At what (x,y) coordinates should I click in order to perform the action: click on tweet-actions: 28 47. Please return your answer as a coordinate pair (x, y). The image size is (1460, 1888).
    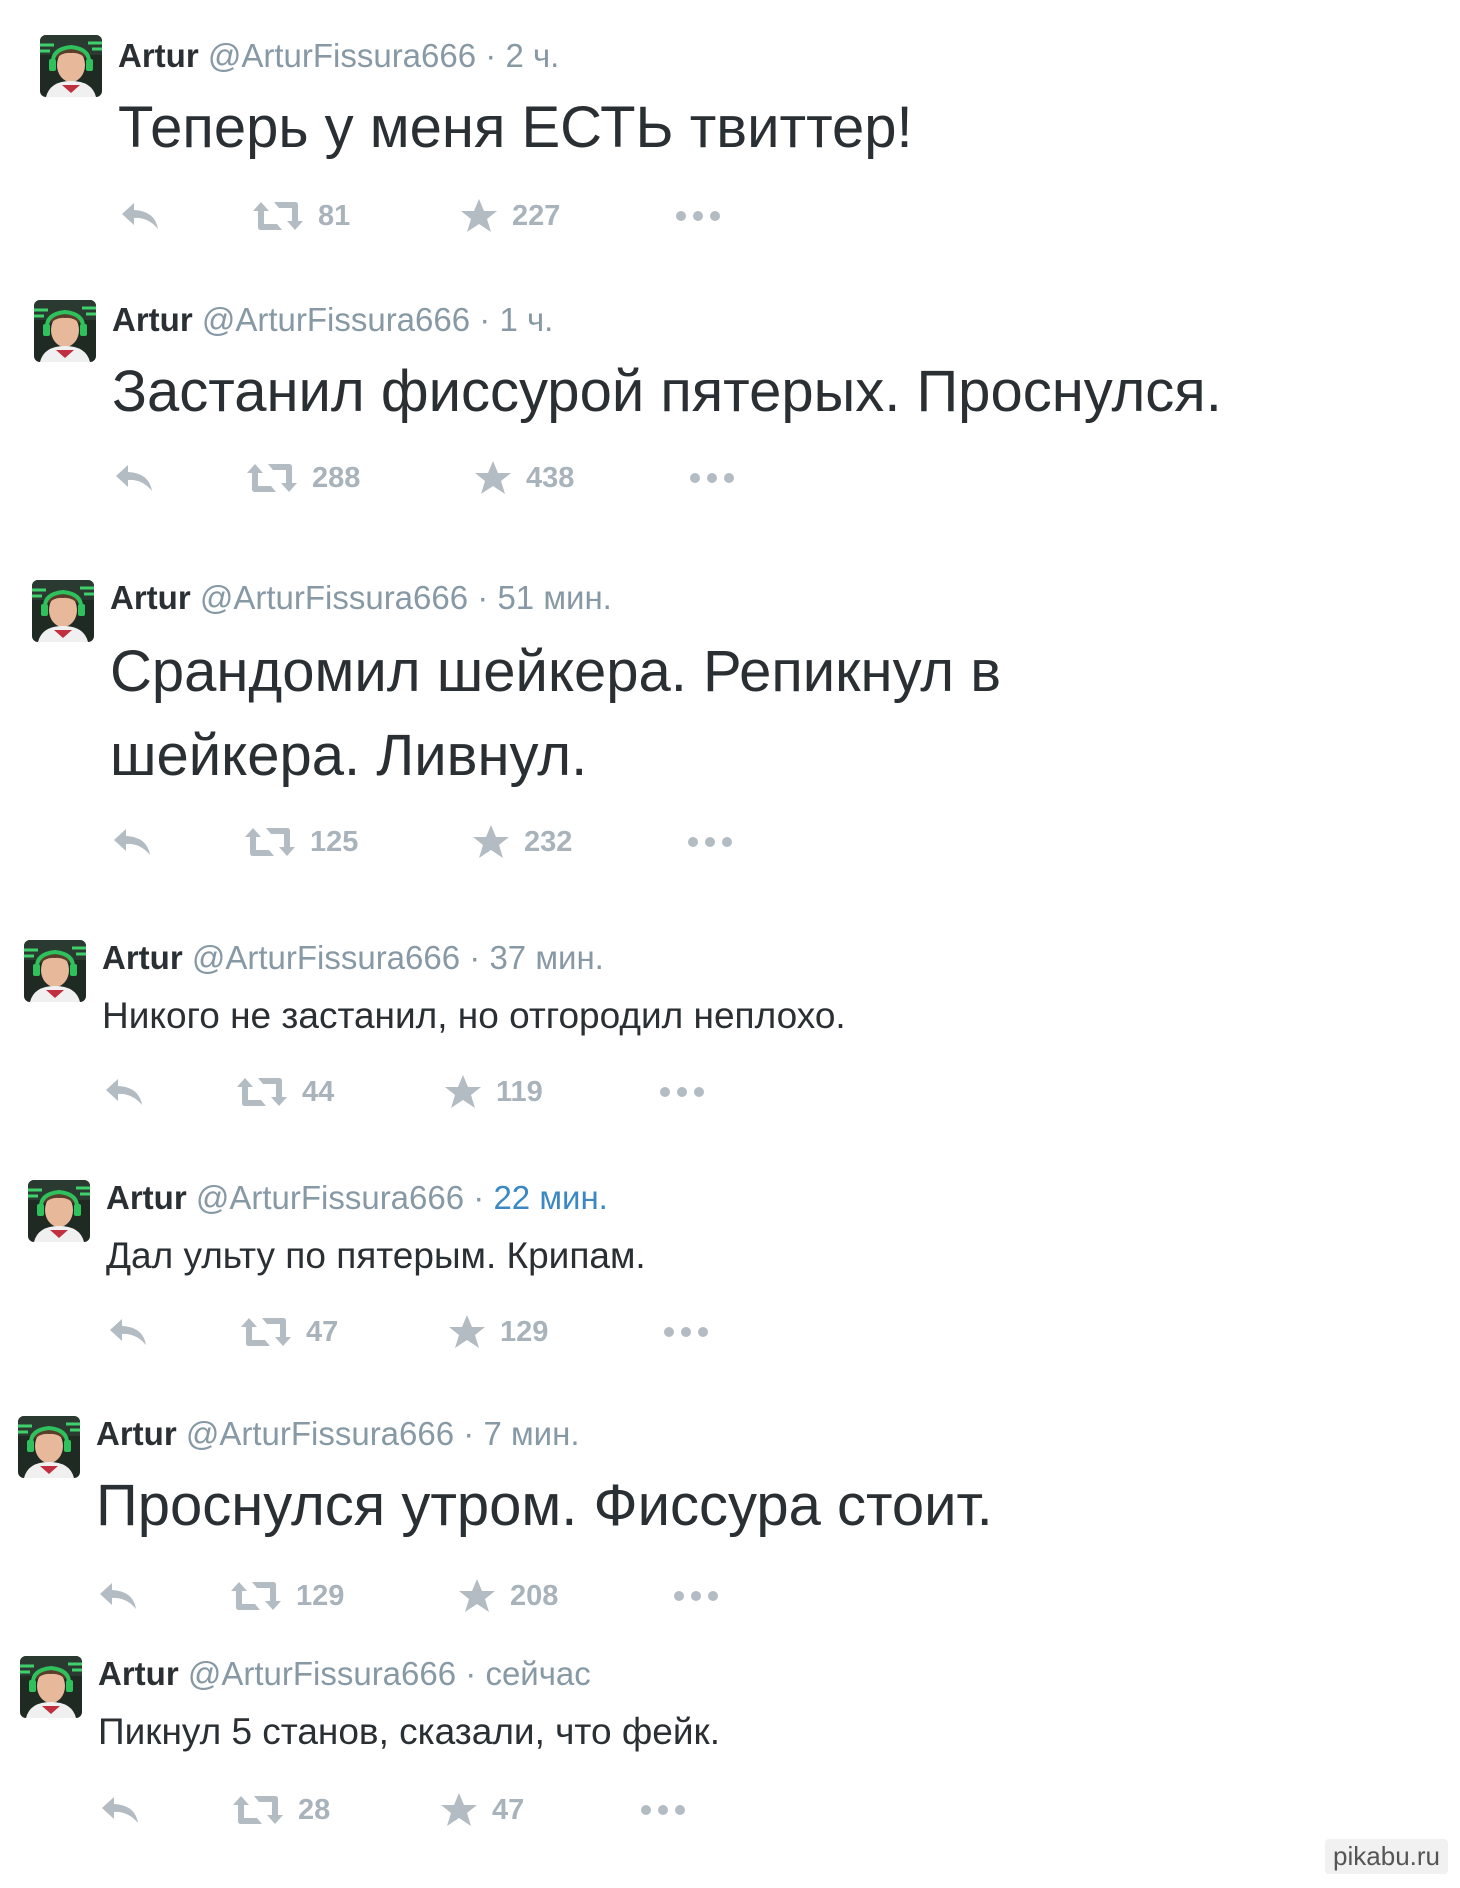
    Looking at the image, I should click on (450, 1810).